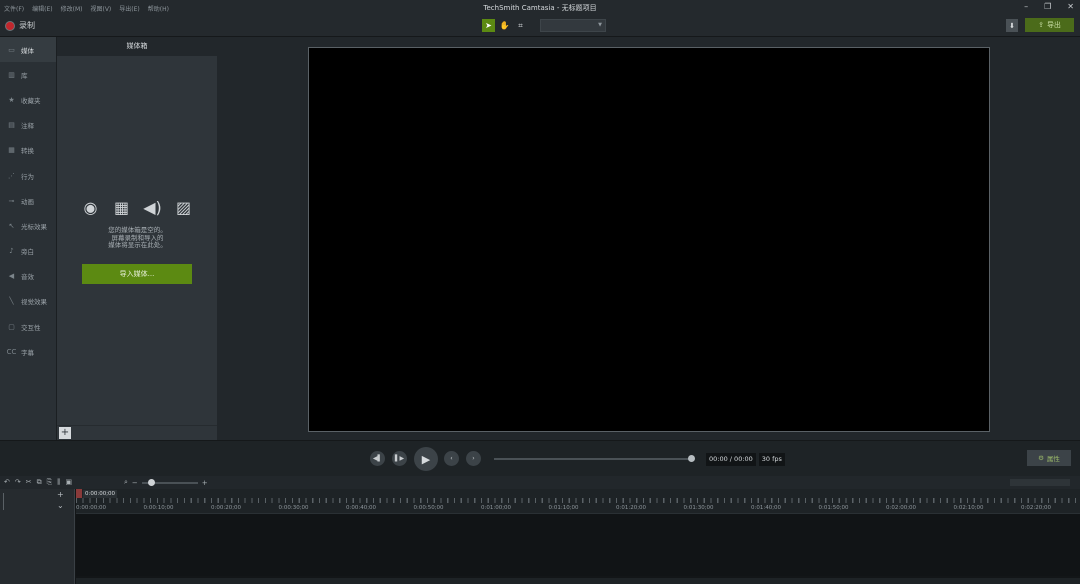 The image size is (1080, 584). I want to click on sidebar-item-animations: ⊸ 动画, so click(28, 200).